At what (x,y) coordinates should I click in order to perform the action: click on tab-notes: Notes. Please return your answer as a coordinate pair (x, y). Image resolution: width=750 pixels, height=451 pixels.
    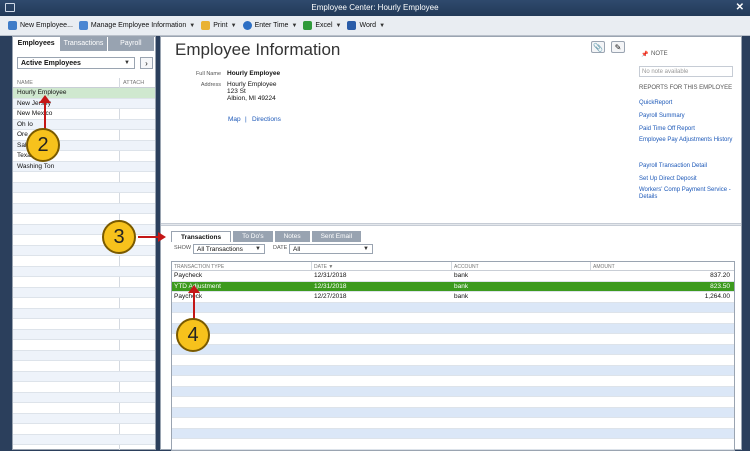
    Looking at the image, I should click on (292, 236).